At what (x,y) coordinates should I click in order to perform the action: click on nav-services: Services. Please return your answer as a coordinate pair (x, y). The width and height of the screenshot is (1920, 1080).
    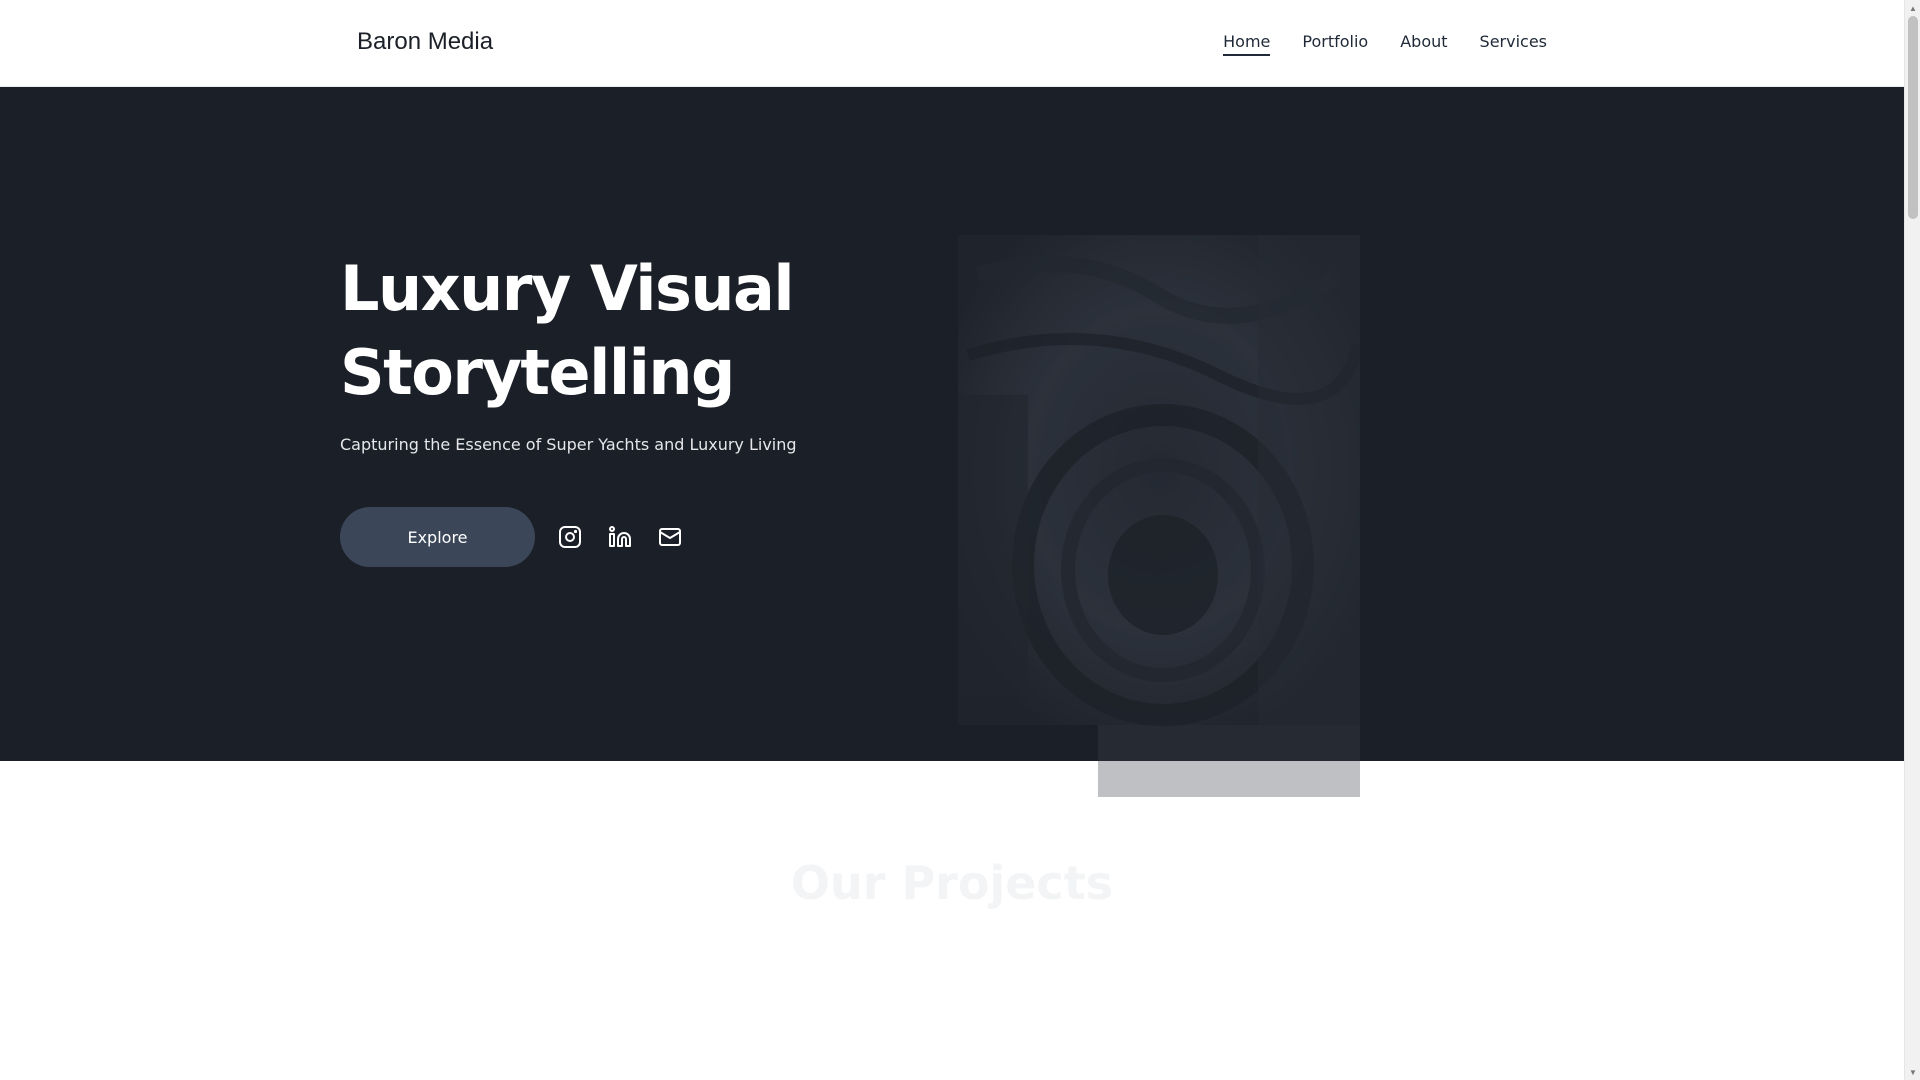
    Looking at the image, I should click on (1513, 44).